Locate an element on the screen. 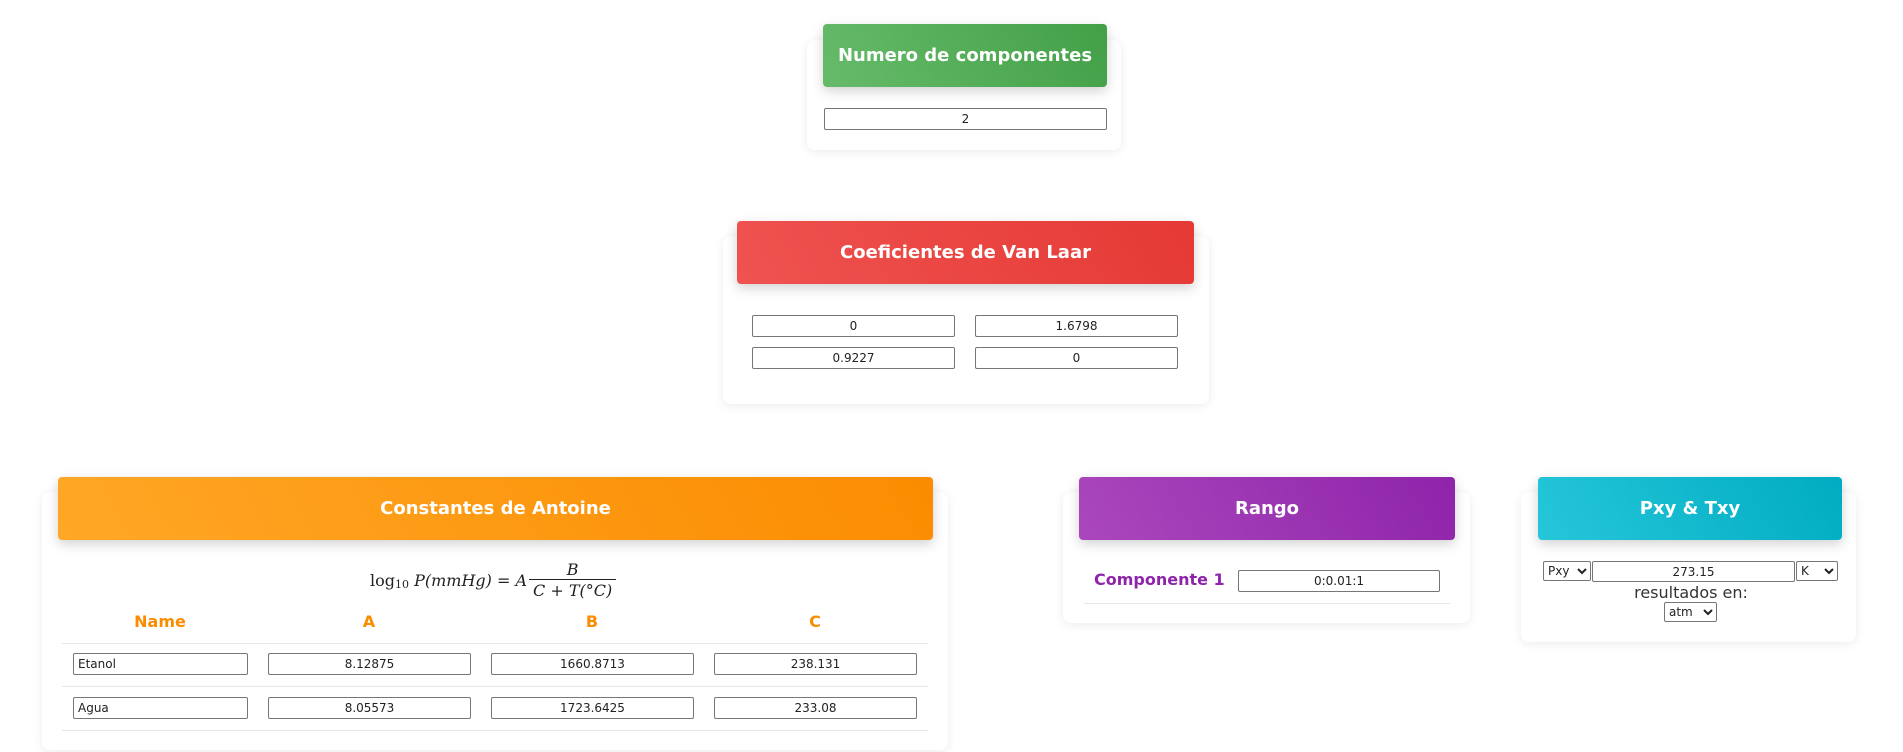  formula-log: log is located at coordinates (382, 580).